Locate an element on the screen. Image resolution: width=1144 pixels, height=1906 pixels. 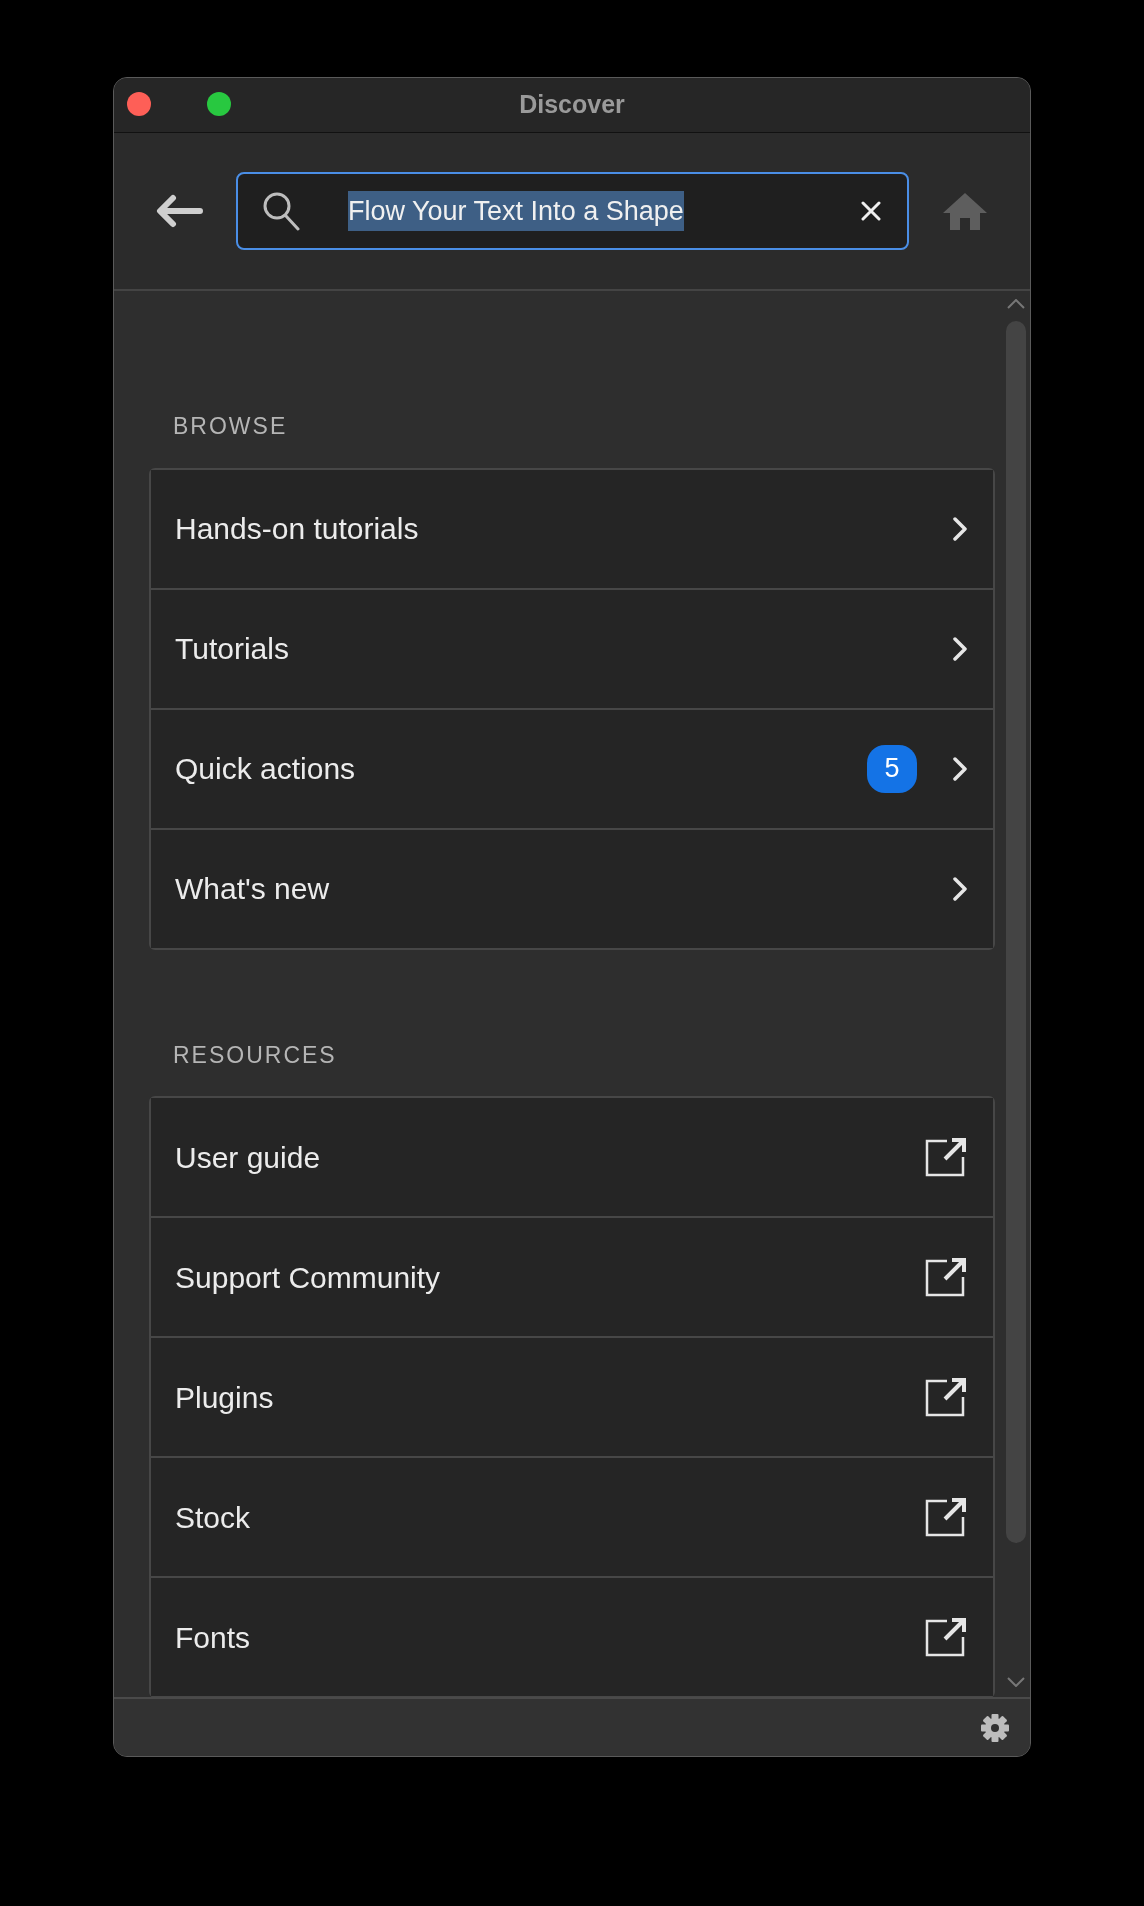
zoom-button is located at coordinates (219, 104).